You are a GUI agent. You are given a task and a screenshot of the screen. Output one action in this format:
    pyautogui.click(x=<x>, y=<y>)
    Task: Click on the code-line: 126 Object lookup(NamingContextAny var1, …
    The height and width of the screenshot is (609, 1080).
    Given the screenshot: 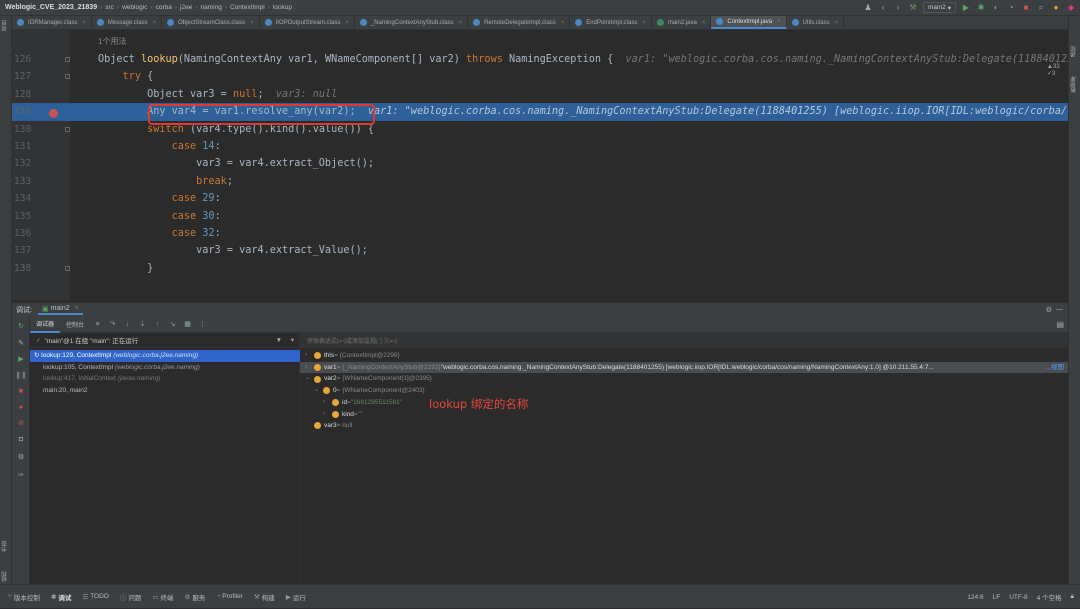 What is the action you would take?
    pyautogui.click(x=540, y=59)
    